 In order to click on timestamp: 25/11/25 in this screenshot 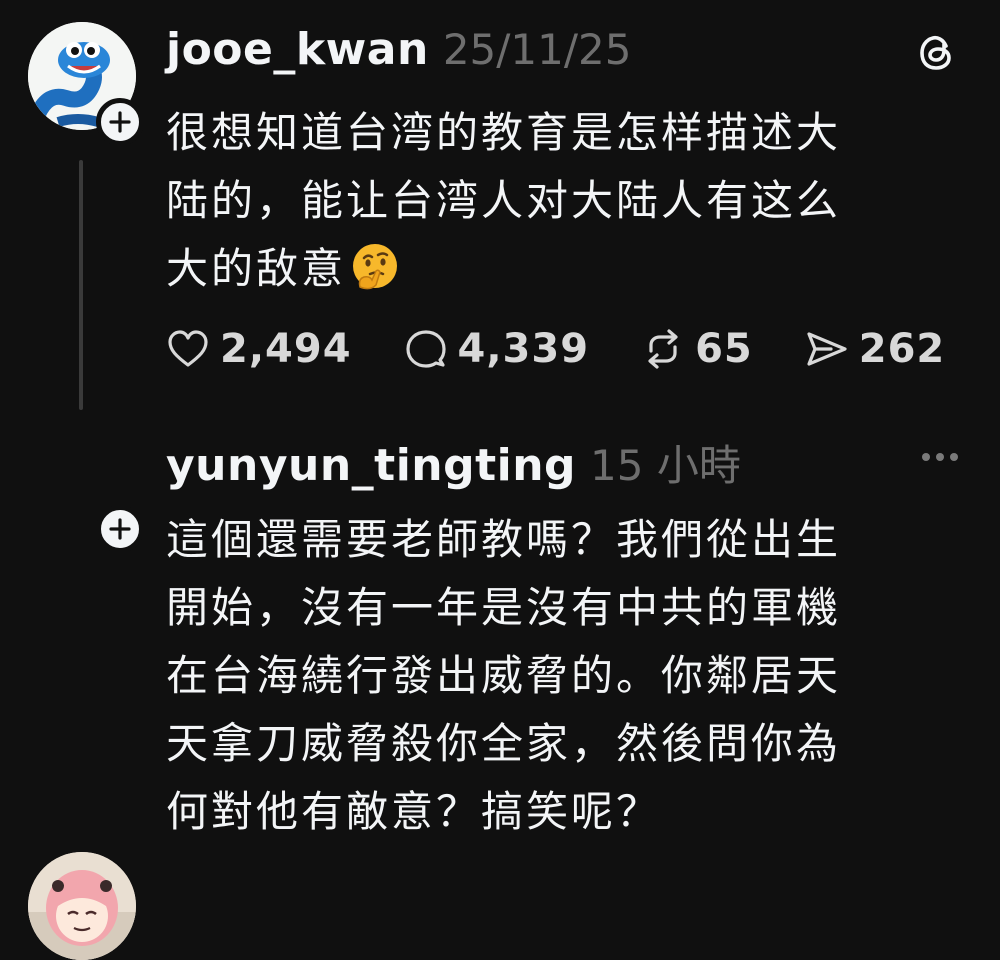, I will do `click(537, 49)`.